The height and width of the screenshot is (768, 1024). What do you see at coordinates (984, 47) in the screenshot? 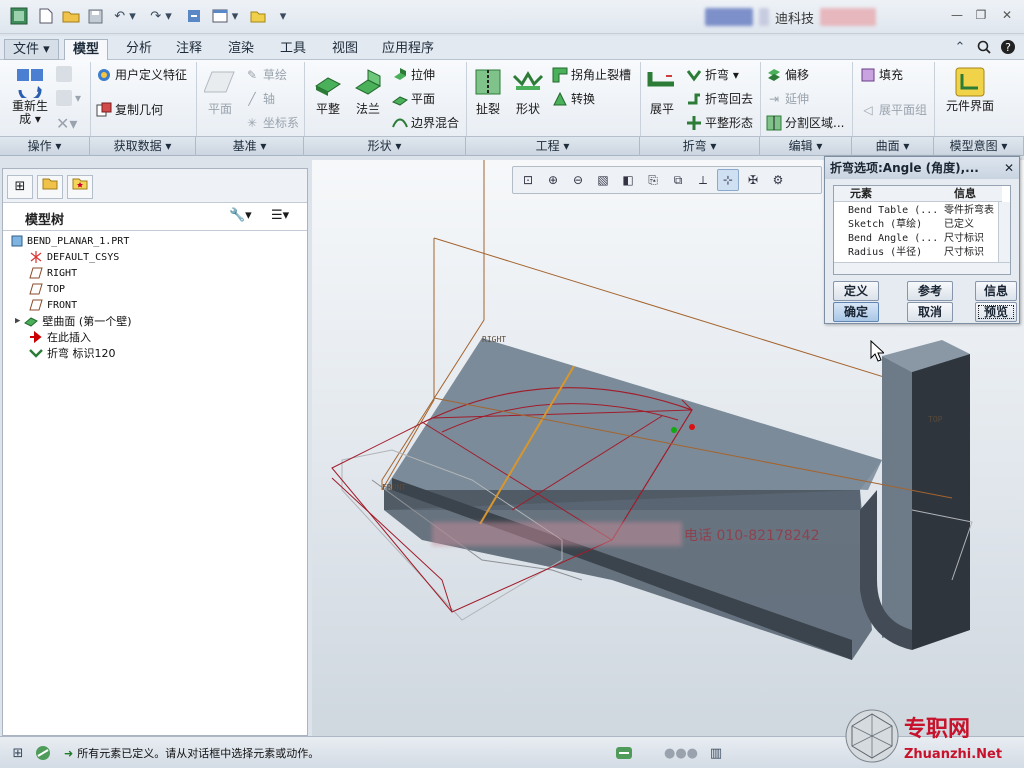
I see `search-icon` at bounding box center [984, 47].